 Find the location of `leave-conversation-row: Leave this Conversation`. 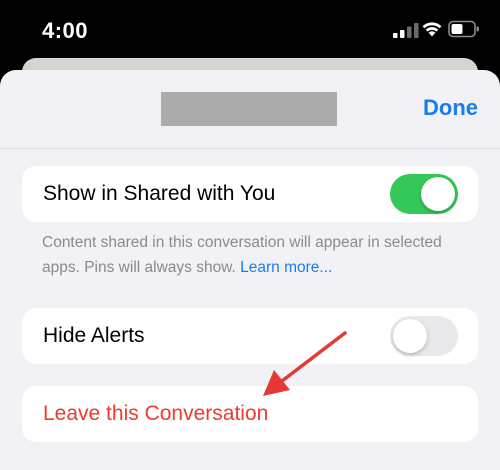

leave-conversation-row: Leave this Conversation is located at coordinates (250, 414).